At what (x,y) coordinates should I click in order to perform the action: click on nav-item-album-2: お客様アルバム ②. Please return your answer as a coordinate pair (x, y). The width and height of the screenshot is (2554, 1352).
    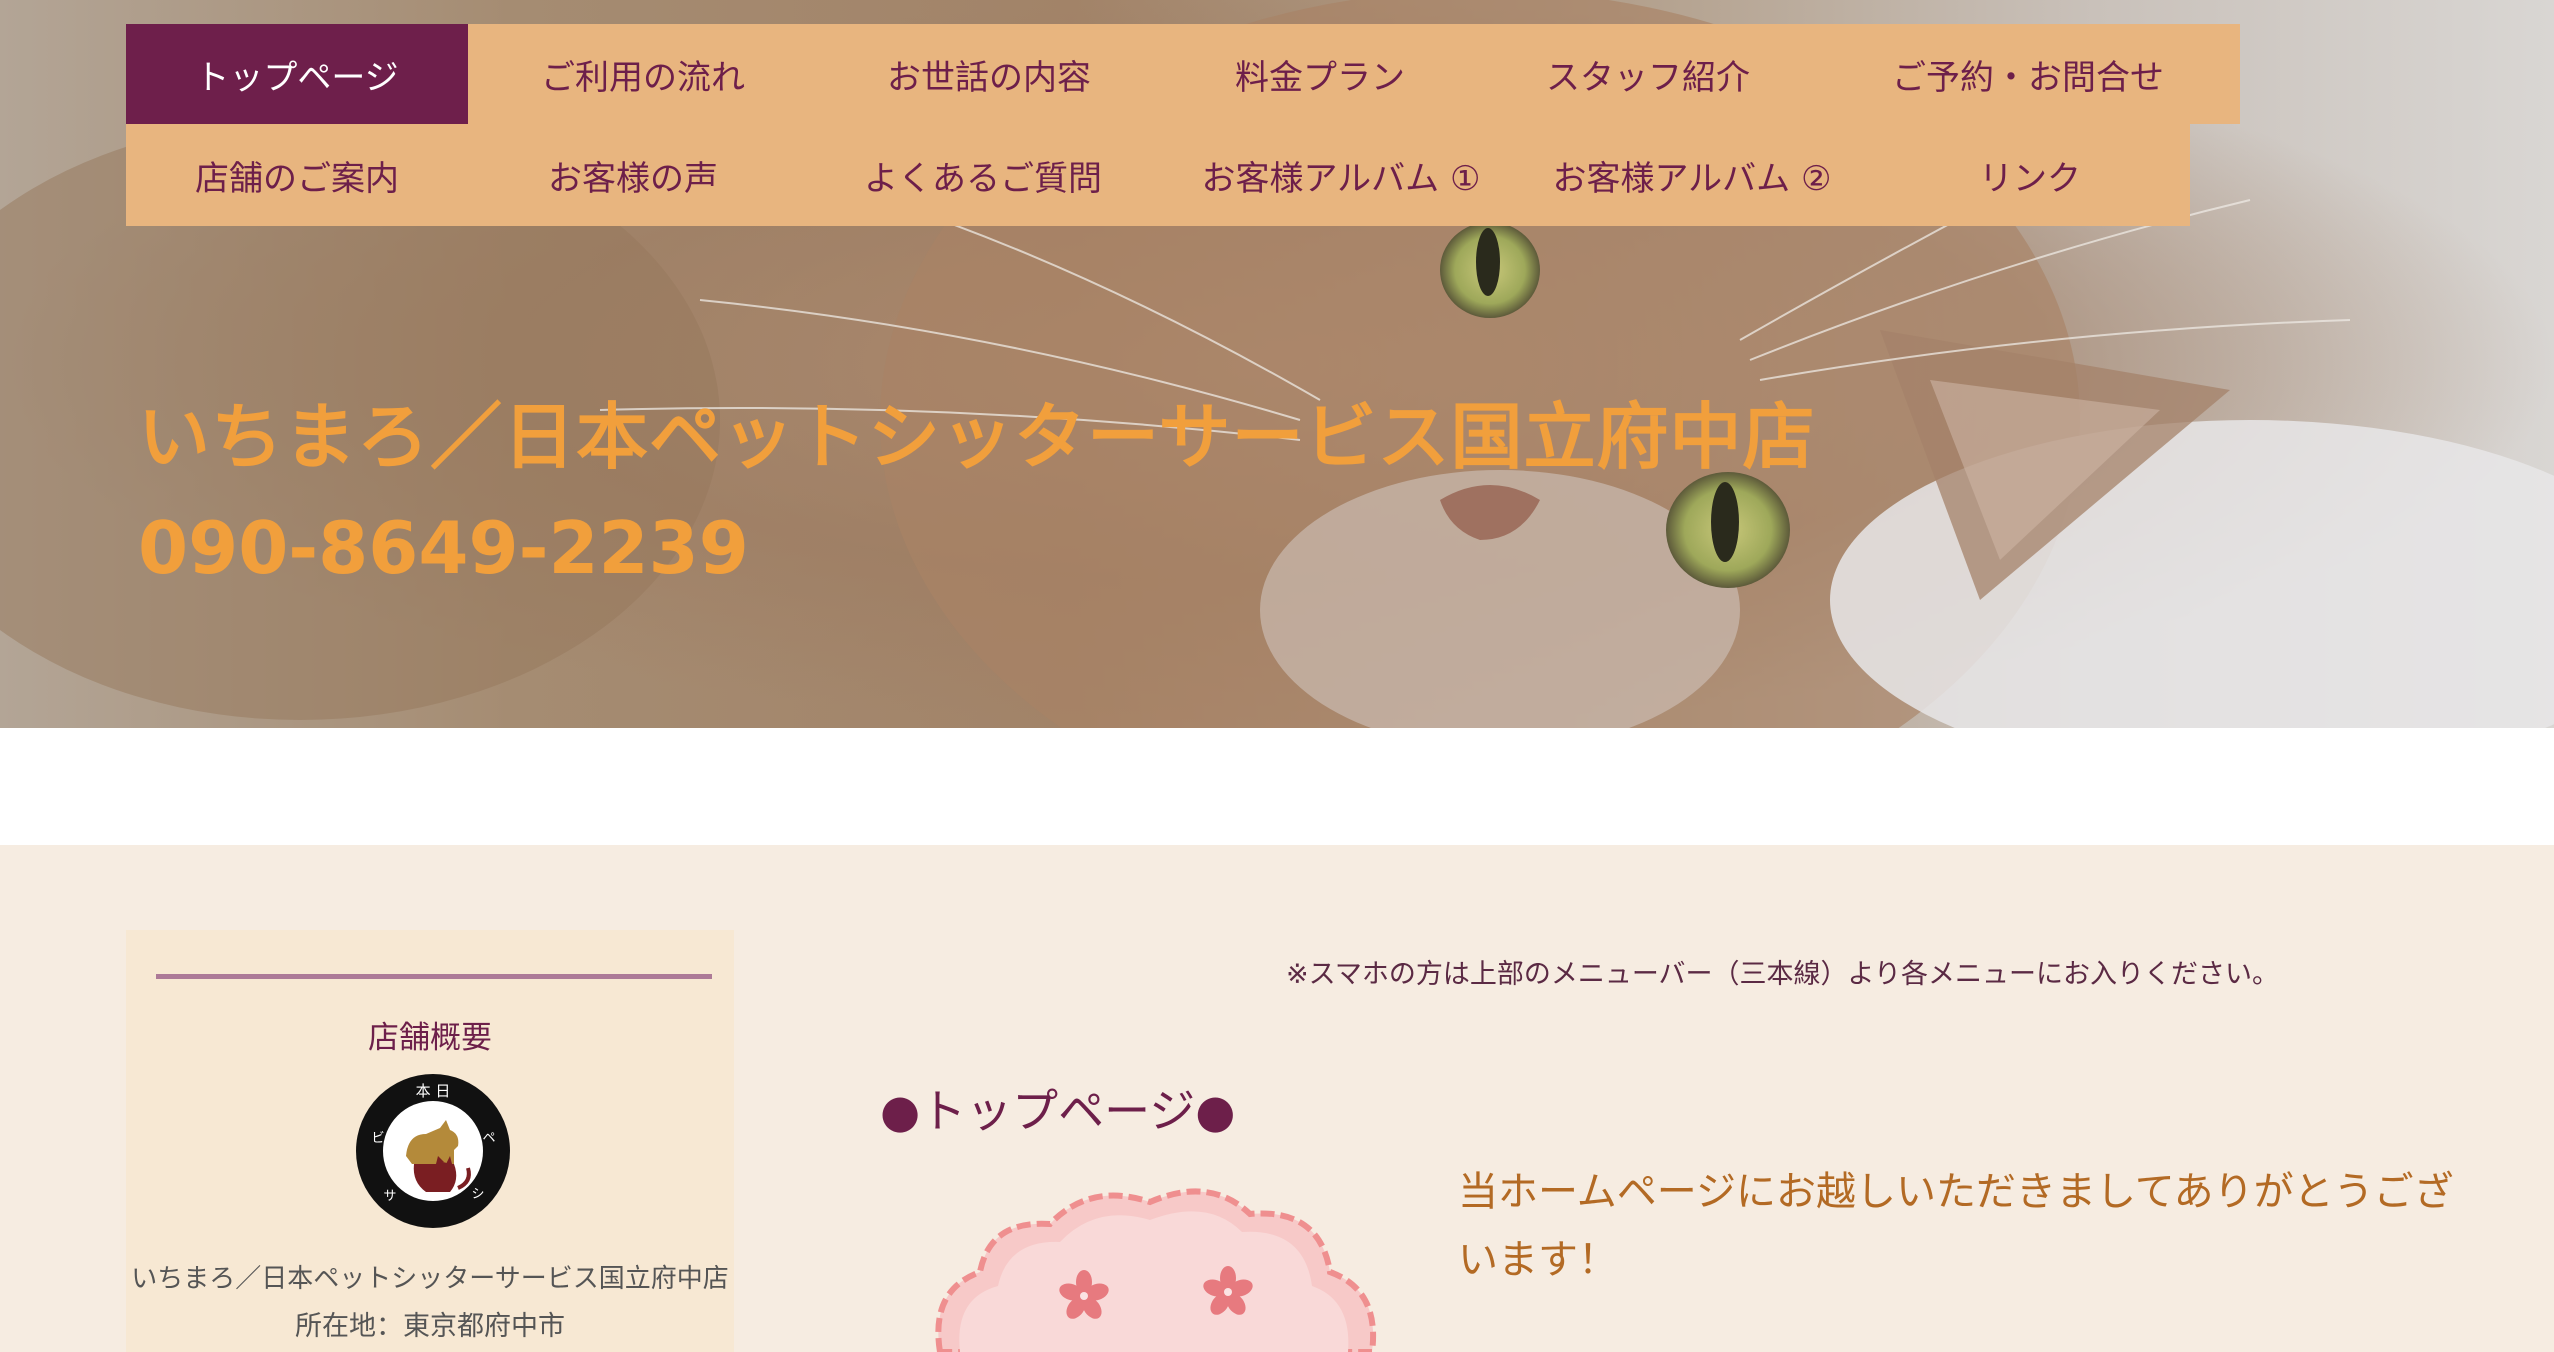
    Looking at the image, I should click on (1692, 175).